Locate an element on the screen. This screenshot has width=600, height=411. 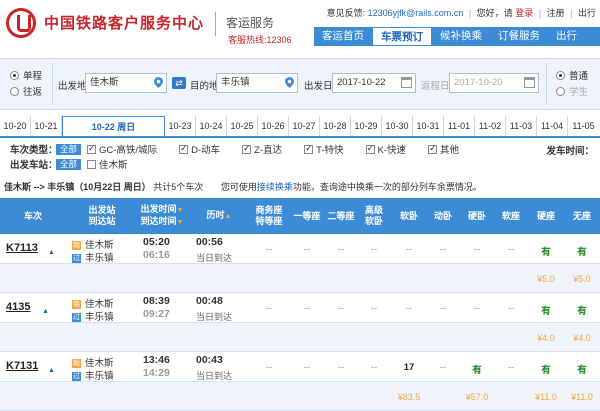
nav-waitlist-transfer: 候补换乘 is located at coordinates (461, 36).